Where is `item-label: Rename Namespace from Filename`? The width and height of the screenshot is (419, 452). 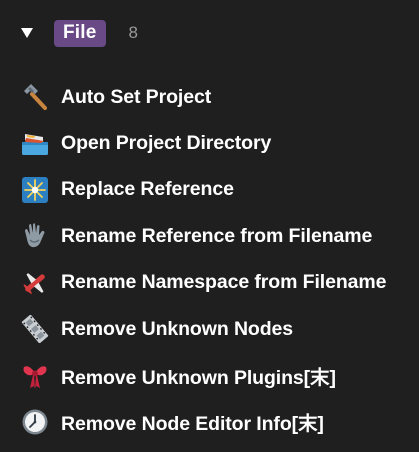
item-label: Rename Namespace from Filename is located at coordinates (224, 282).